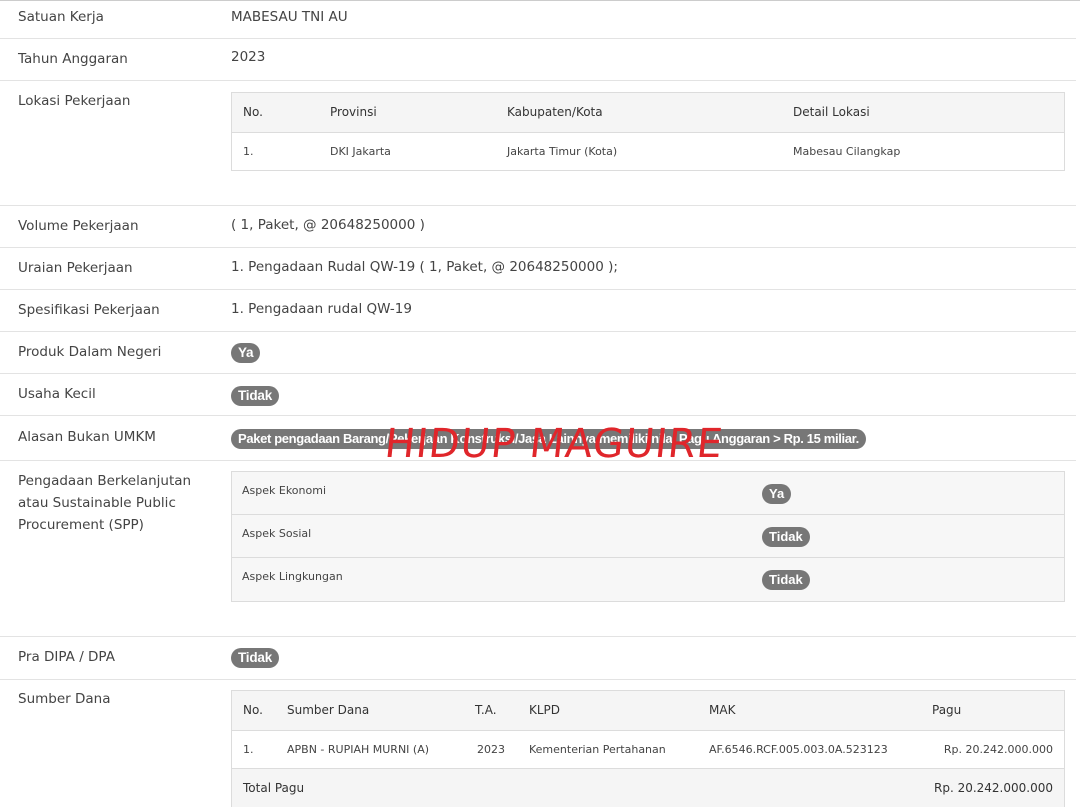  Describe the element at coordinates (75, 268) in the screenshot. I see `row-label: Uraian Pekerjaan` at that location.